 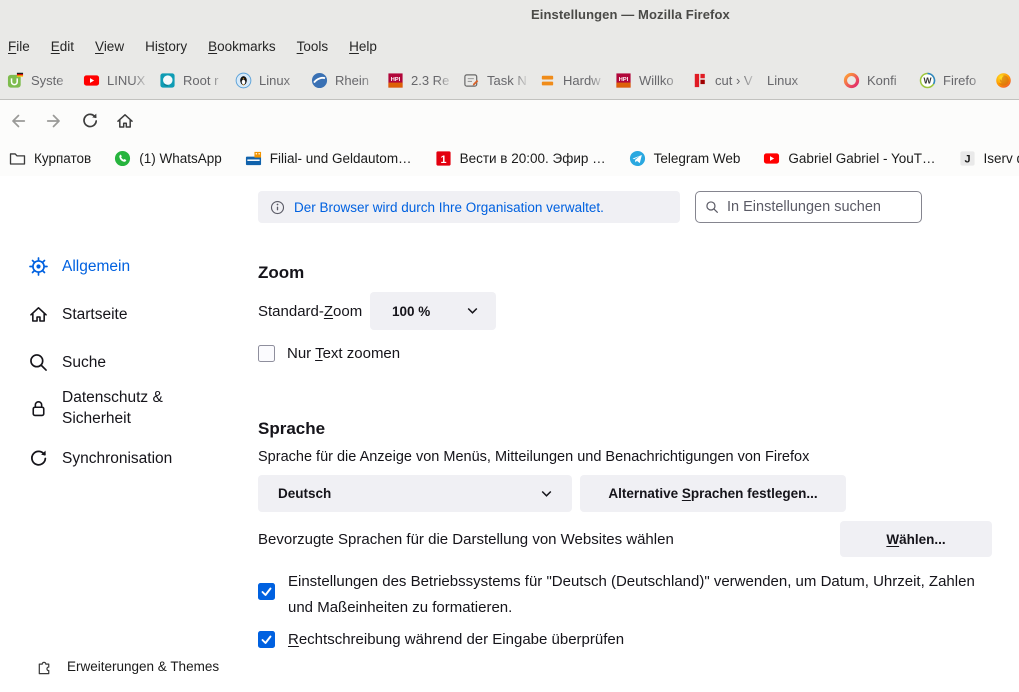 I want to click on red-one-icon: 1, so click(x=443, y=158).